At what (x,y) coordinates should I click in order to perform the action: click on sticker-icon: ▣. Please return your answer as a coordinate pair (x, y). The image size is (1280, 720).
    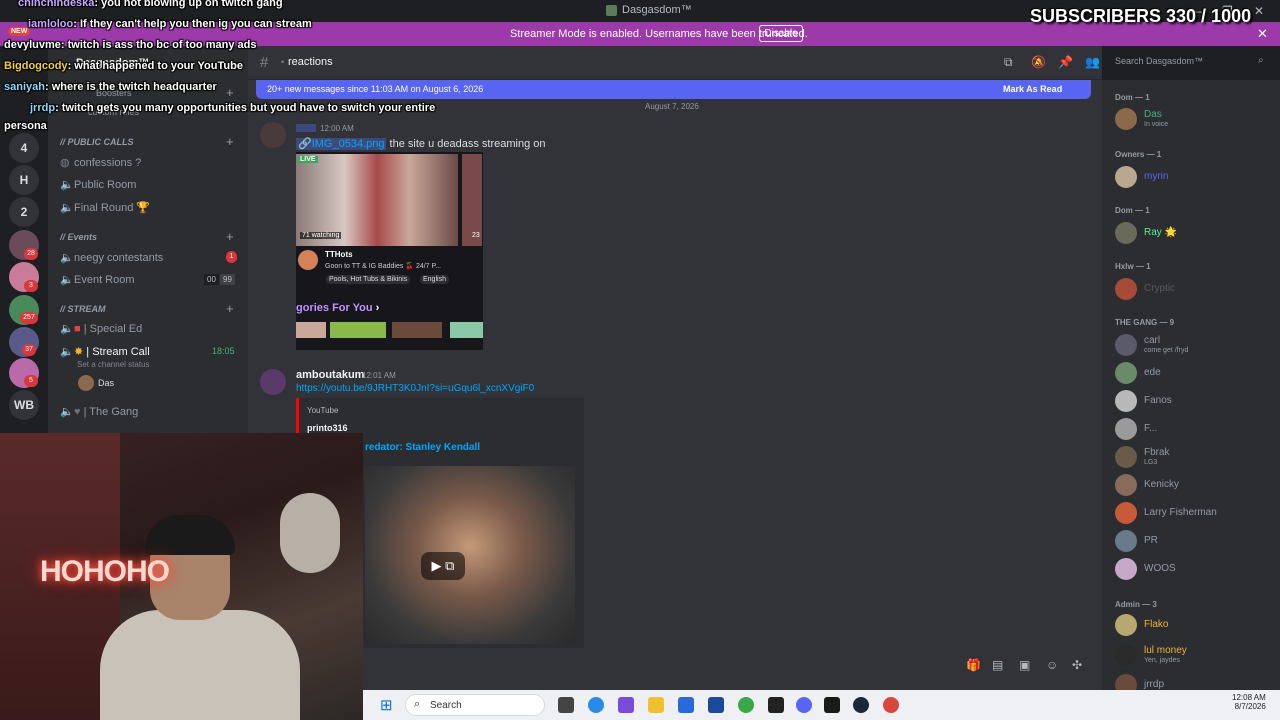
    Looking at the image, I should click on (1024, 665).